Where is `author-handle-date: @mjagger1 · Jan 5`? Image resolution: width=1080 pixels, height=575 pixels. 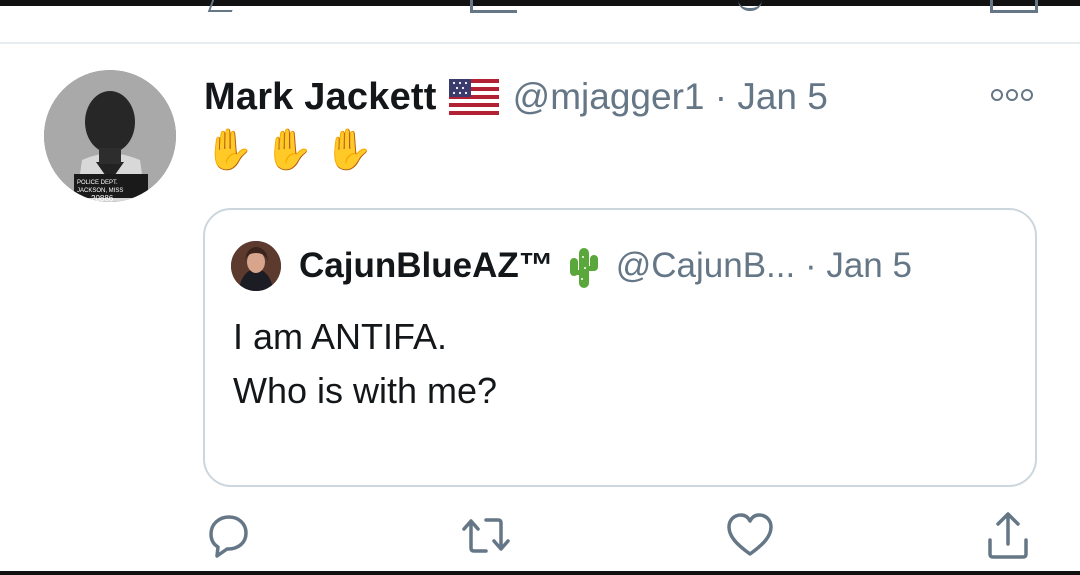
author-handle-date: @mjagger1 · Jan 5 is located at coordinates (670, 97).